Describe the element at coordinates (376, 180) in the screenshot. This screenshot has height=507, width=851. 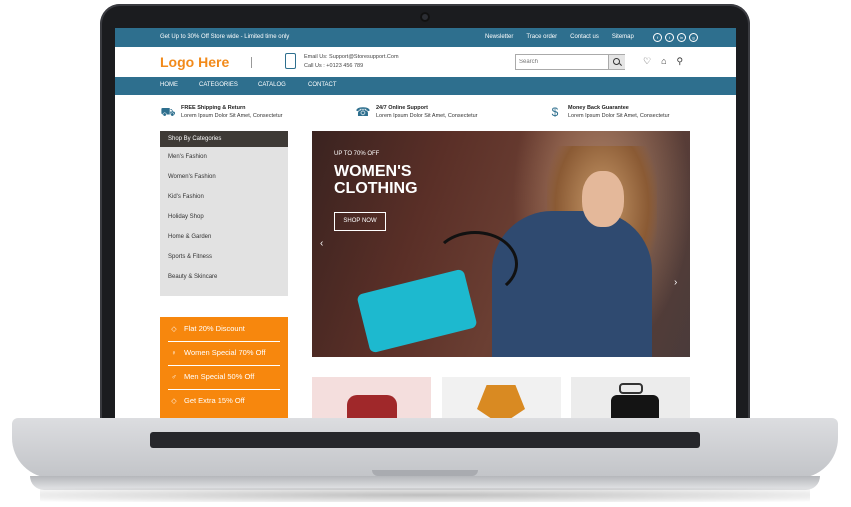
I see `hero-title: WOMEN'S CLOTHING` at that location.